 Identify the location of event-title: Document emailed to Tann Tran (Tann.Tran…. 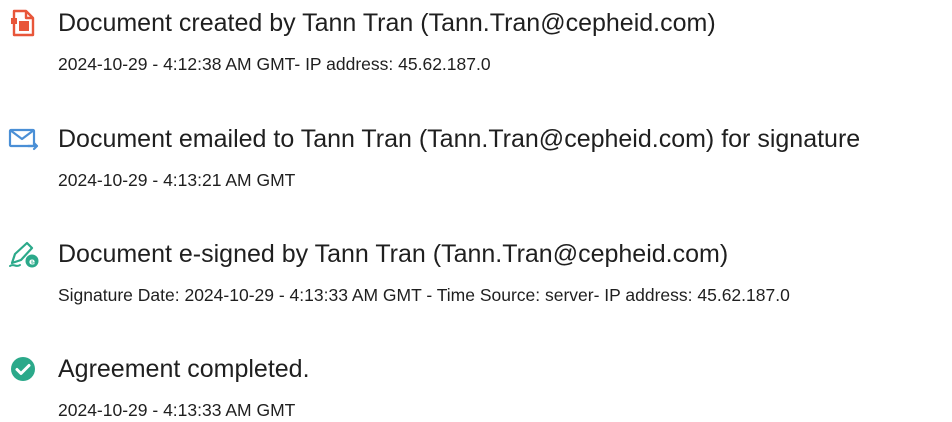
(459, 139).